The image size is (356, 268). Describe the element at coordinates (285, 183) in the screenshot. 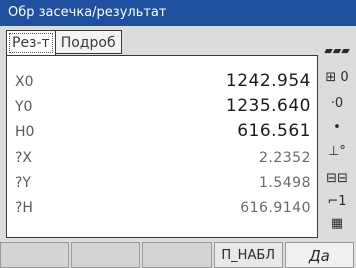

I see `result-value: 1.5498` at that location.